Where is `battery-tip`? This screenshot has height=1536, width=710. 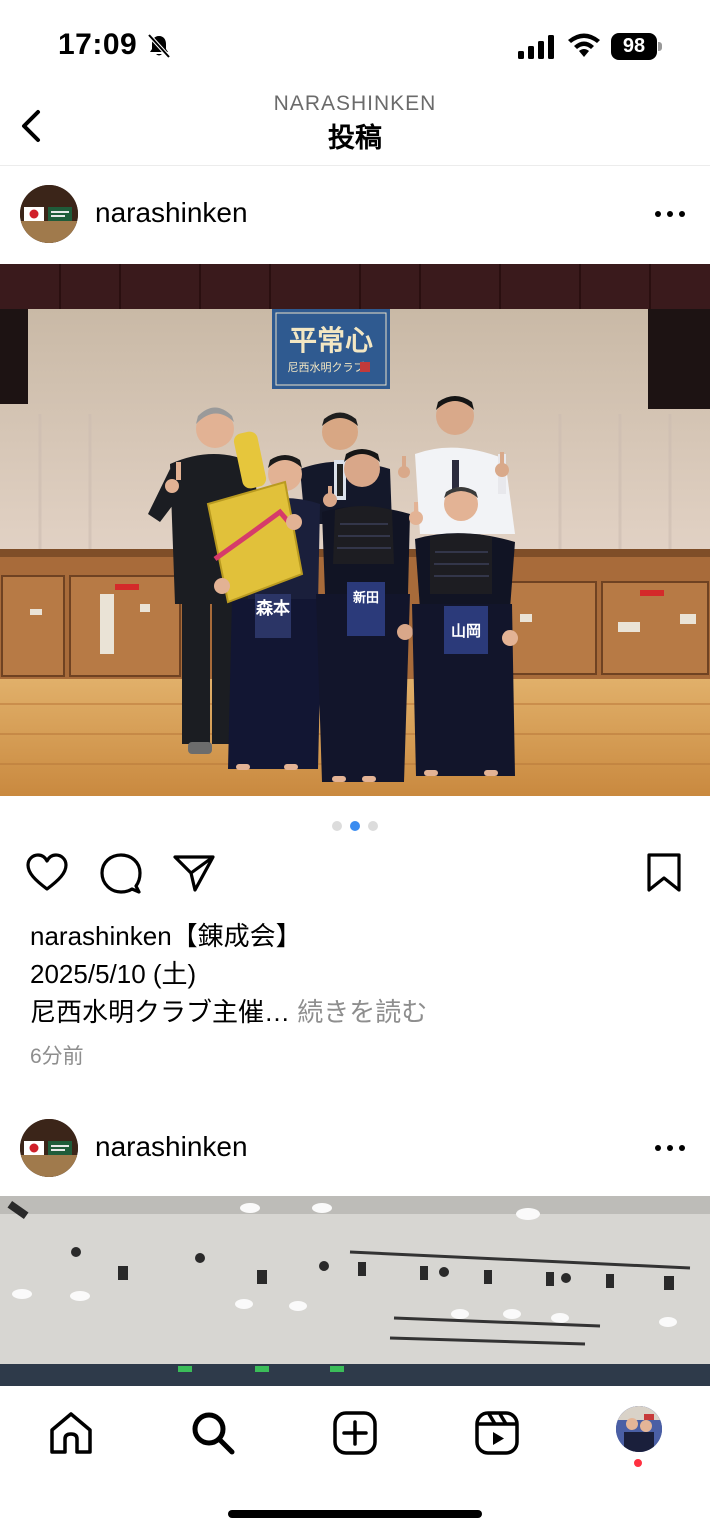
battery-tip is located at coordinates (660, 46).